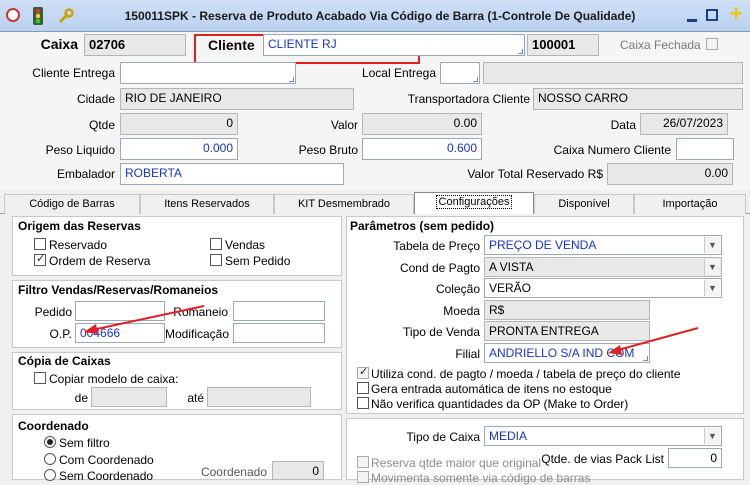 The width and height of the screenshot is (750, 485). Describe the element at coordinates (460, 73) in the screenshot. I see `local-entrega-field` at that location.